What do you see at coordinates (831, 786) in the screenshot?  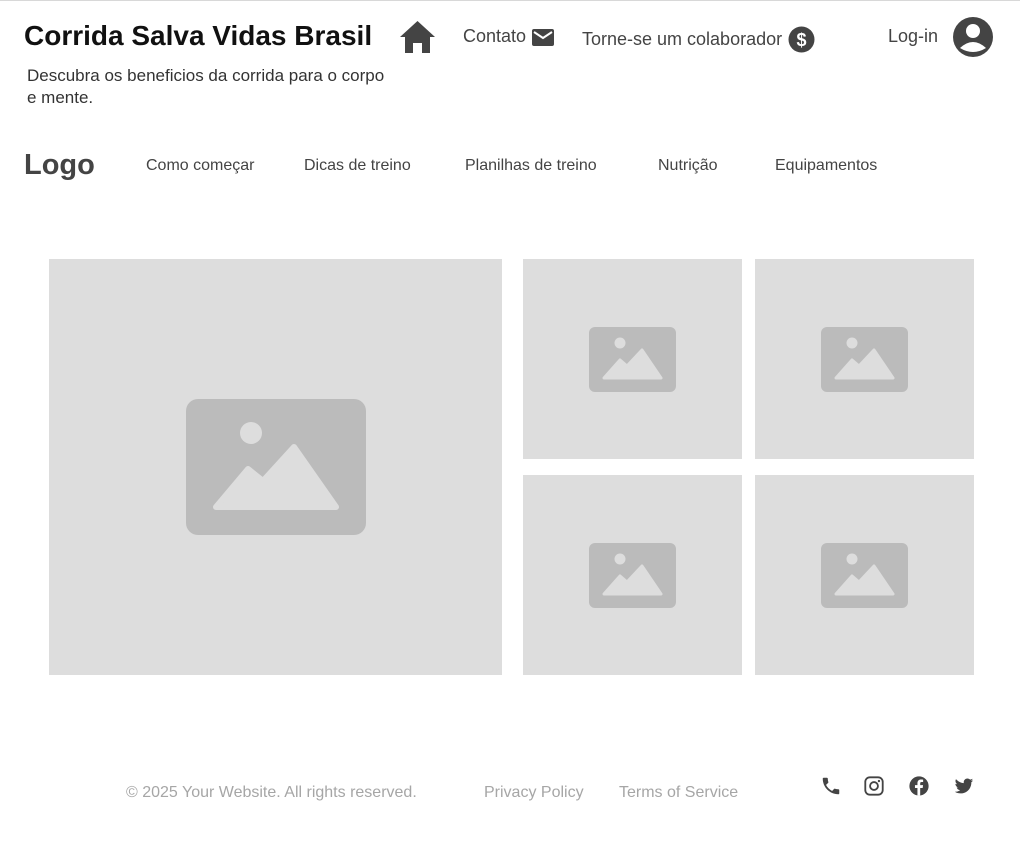 I see `phone-icon` at bounding box center [831, 786].